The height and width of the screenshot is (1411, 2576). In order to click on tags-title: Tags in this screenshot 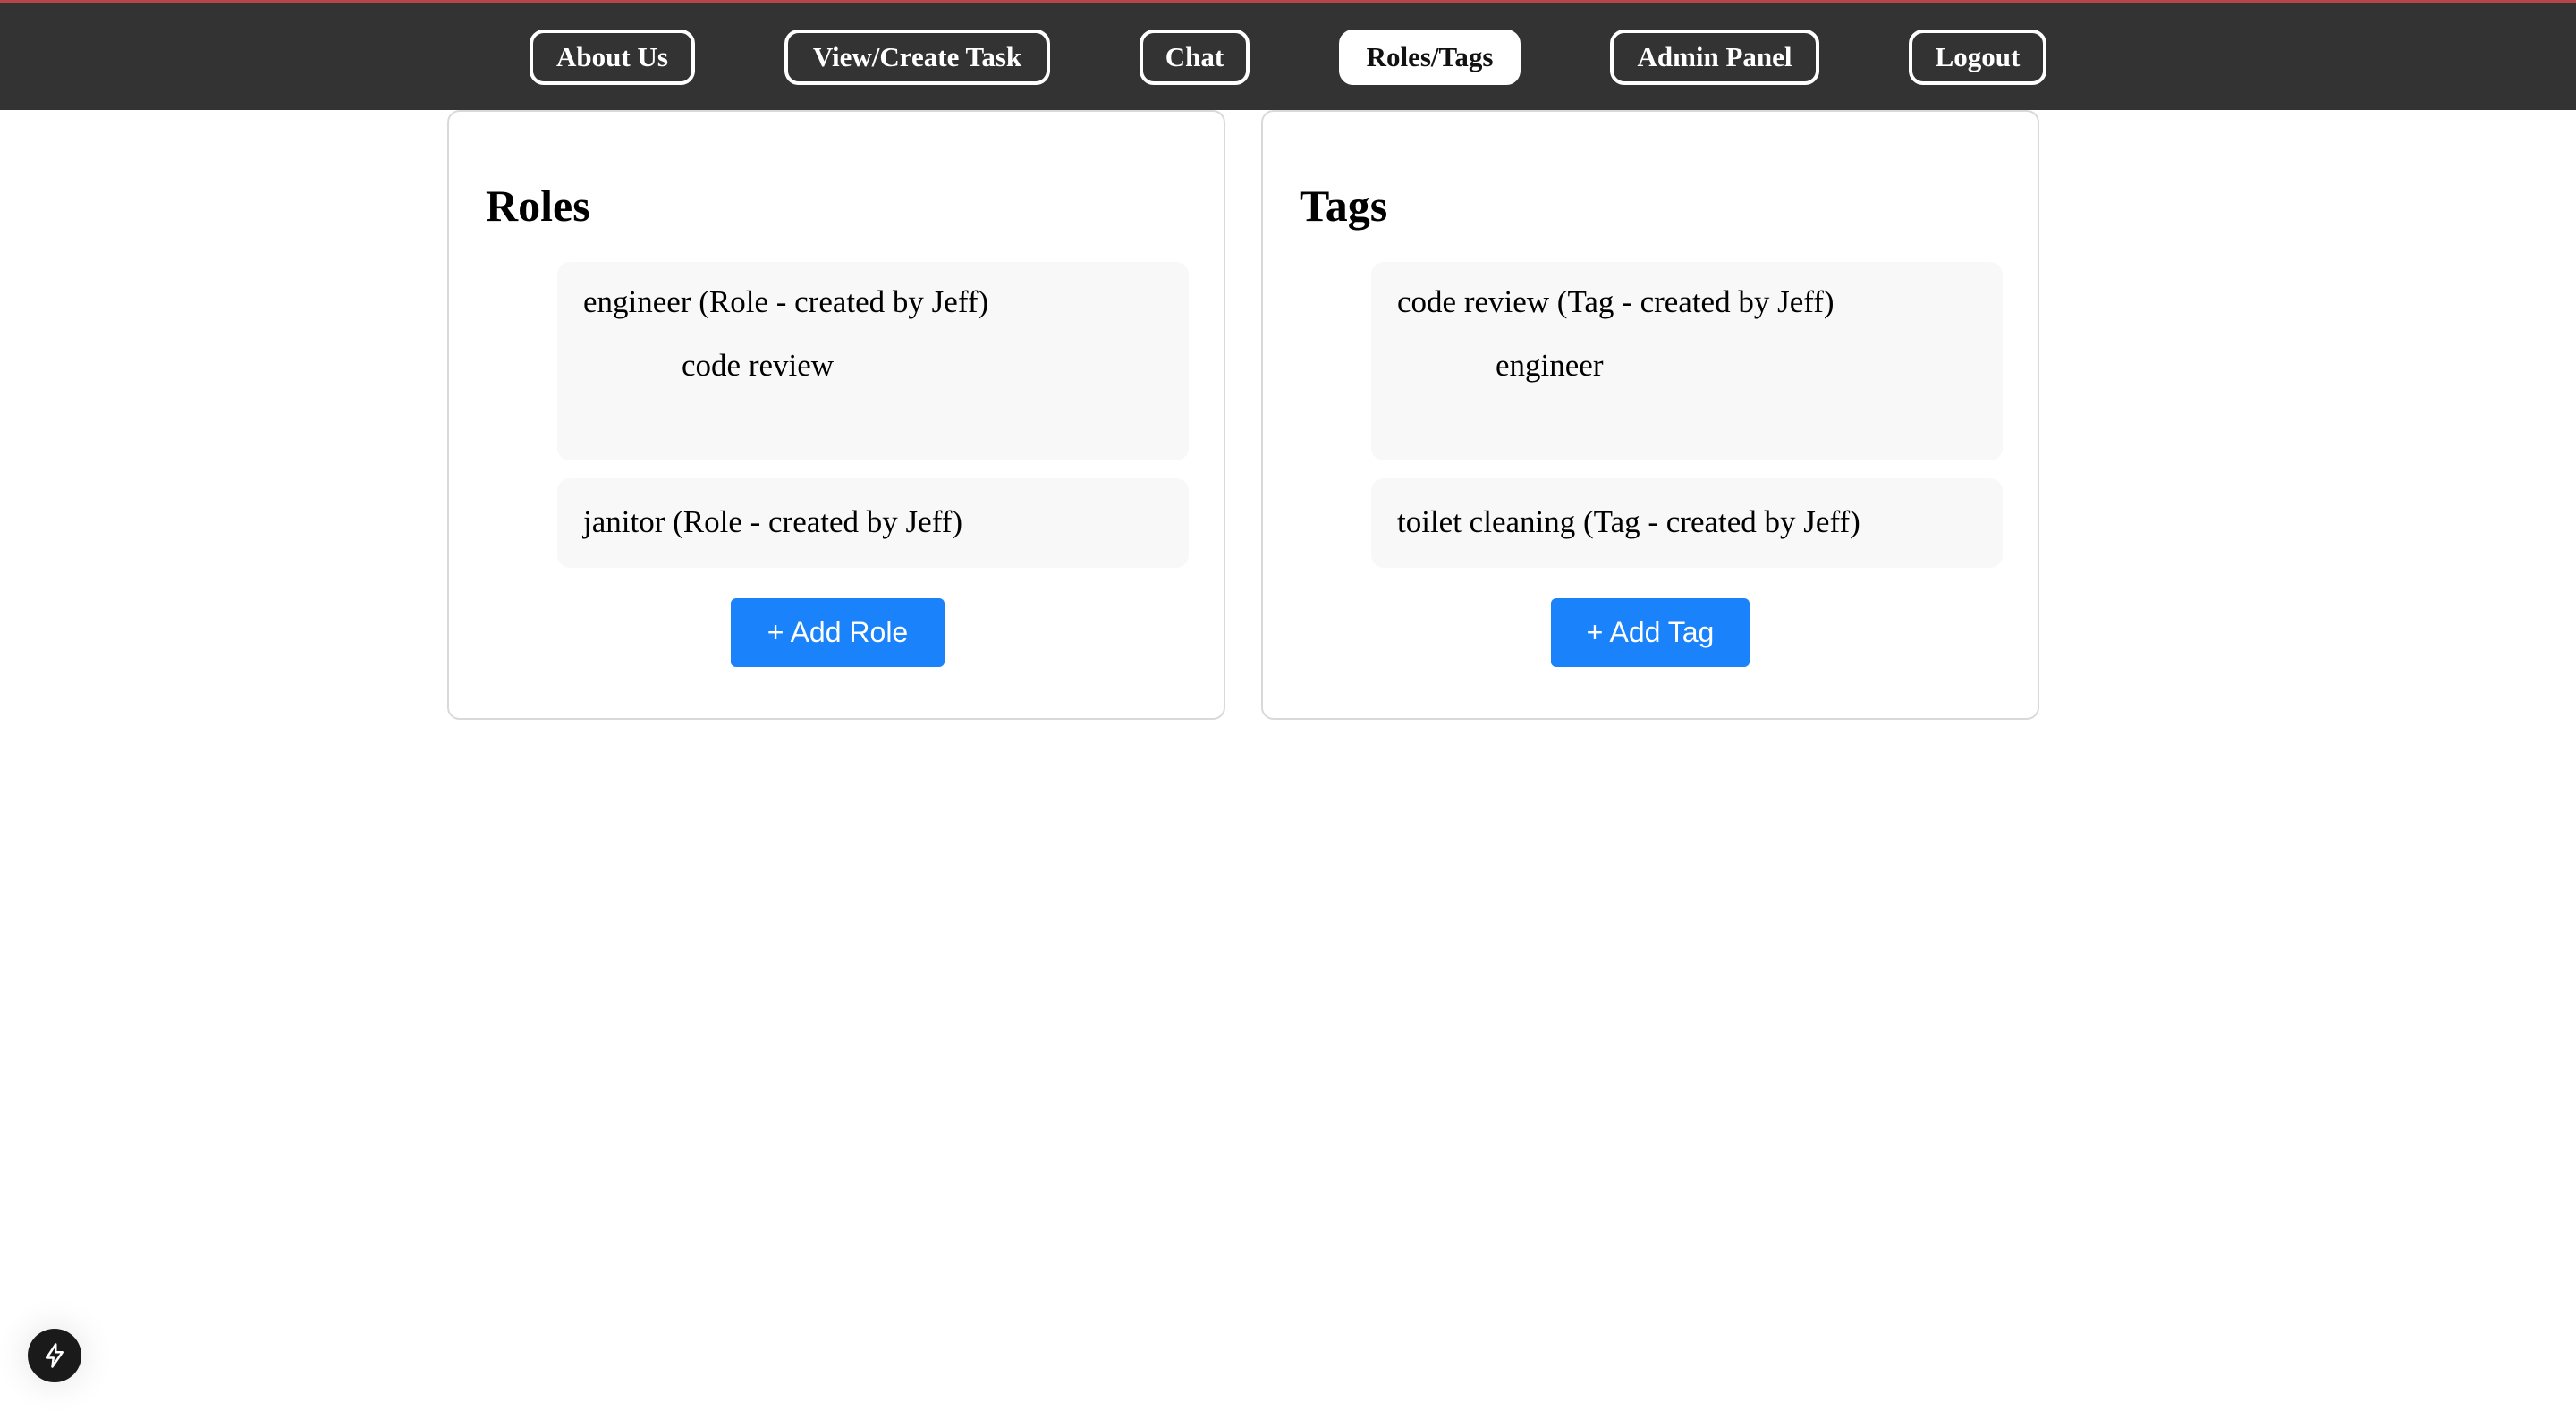, I will do `click(1344, 206)`.